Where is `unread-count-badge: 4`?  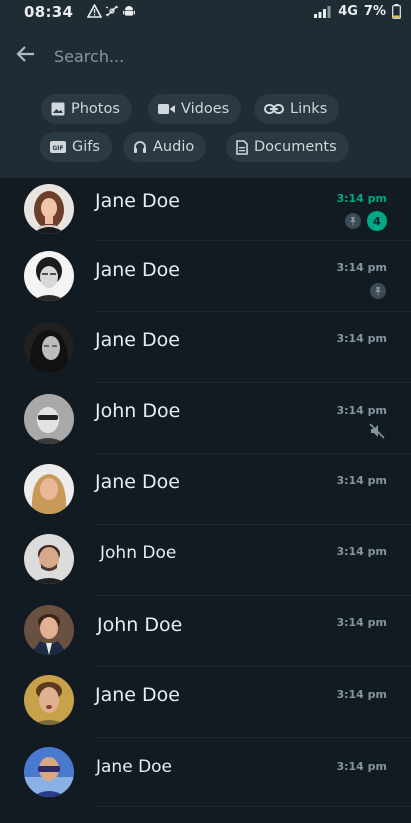
unread-count-badge: 4 is located at coordinates (377, 221).